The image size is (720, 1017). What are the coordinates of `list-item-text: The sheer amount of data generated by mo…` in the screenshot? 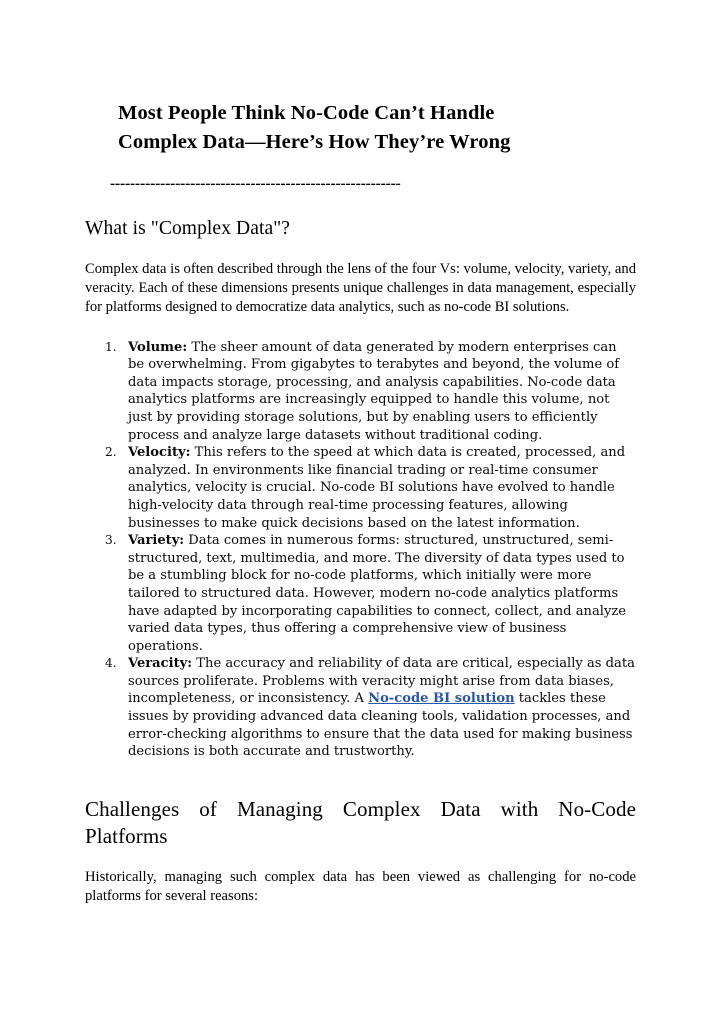 It's located at (374, 391).